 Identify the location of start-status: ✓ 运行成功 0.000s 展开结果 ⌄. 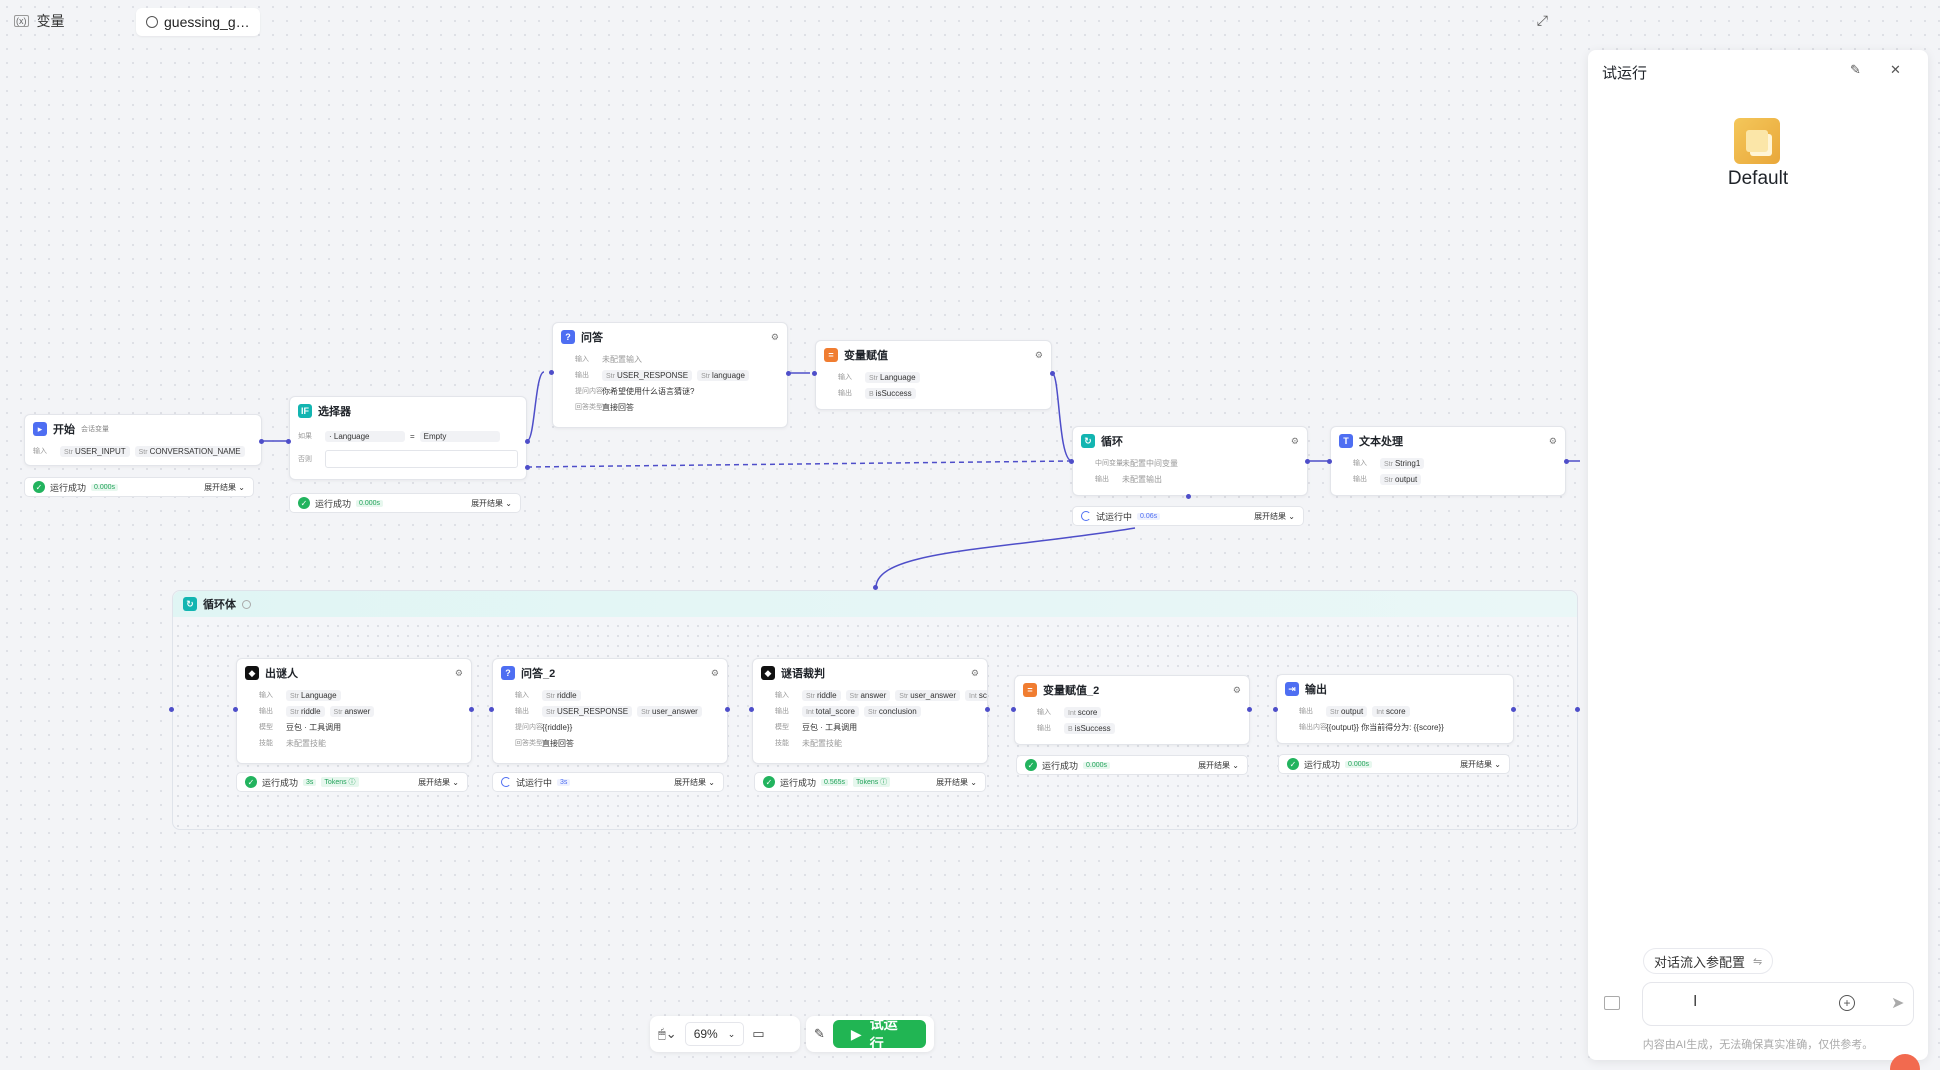
(139, 487).